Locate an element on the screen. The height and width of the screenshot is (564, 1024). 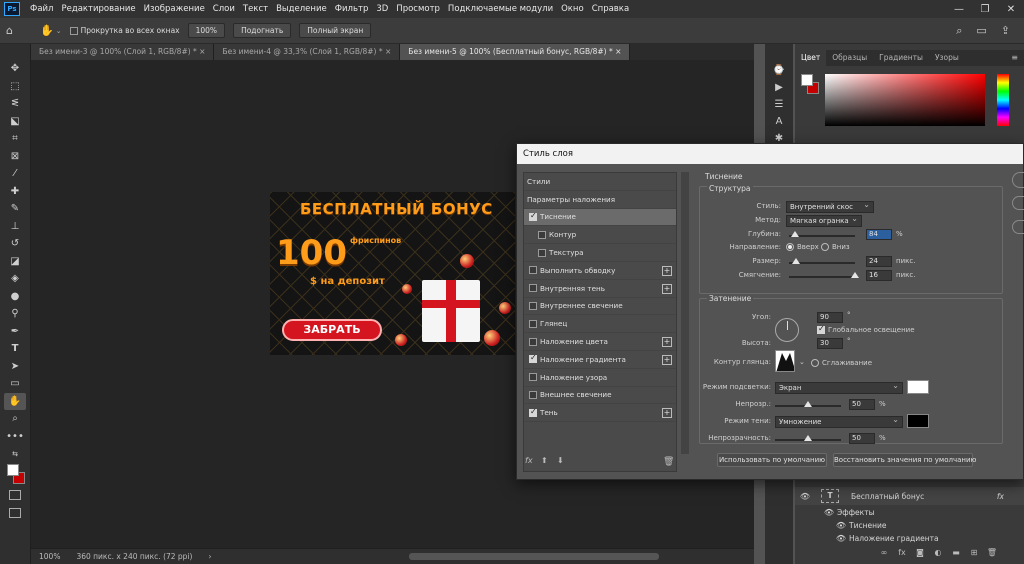
color-panel-foreground-swatch is located at coordinates (807, 80).